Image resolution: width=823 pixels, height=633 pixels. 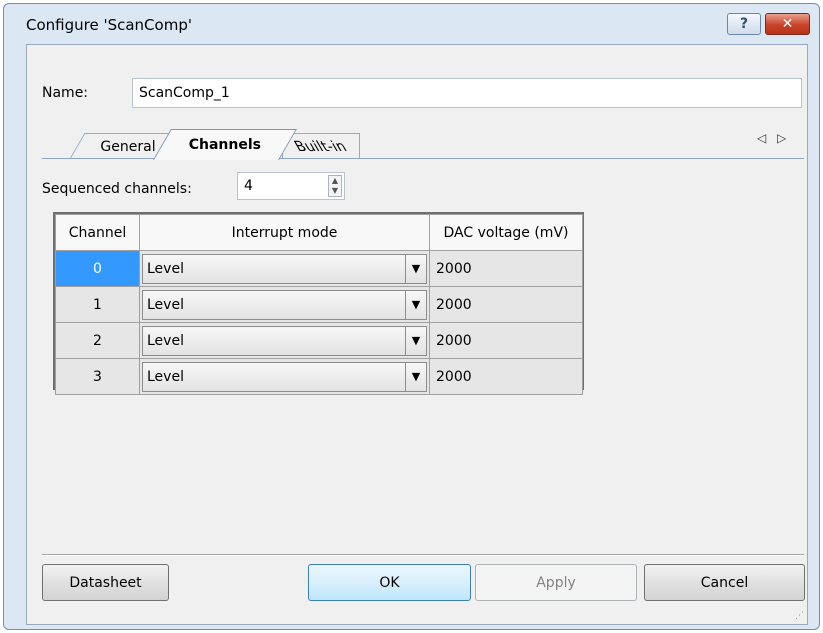 I want to click on tab-prev-icon: ◁, so click(x=761, y=138).